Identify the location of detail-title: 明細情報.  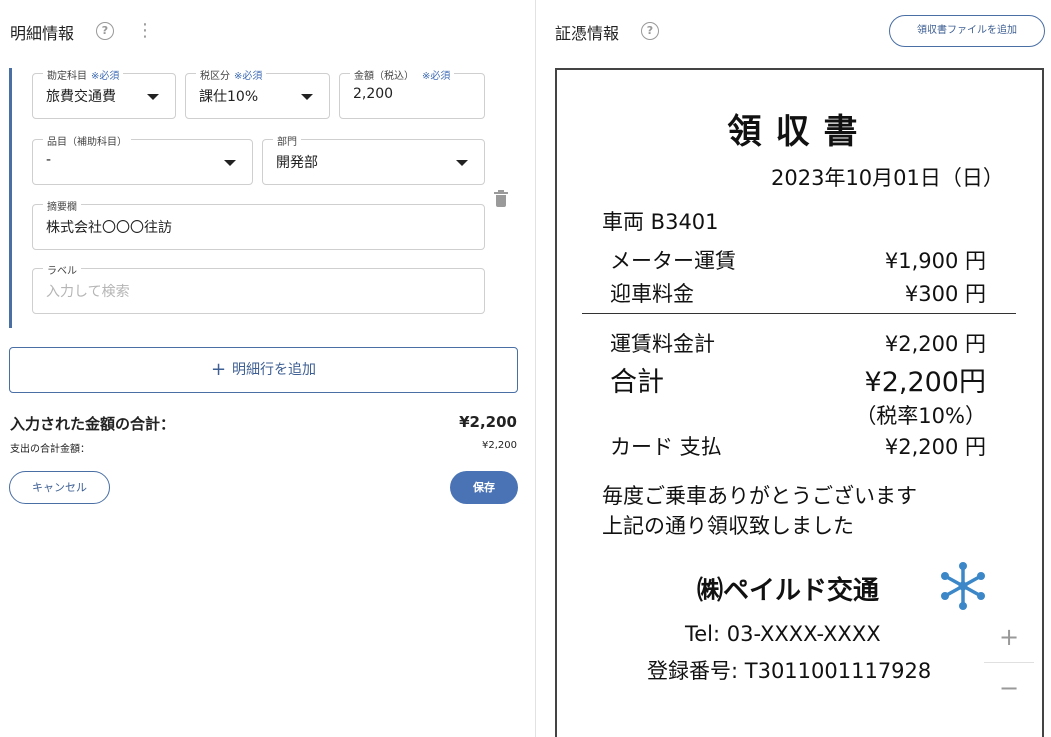
(42, 33).